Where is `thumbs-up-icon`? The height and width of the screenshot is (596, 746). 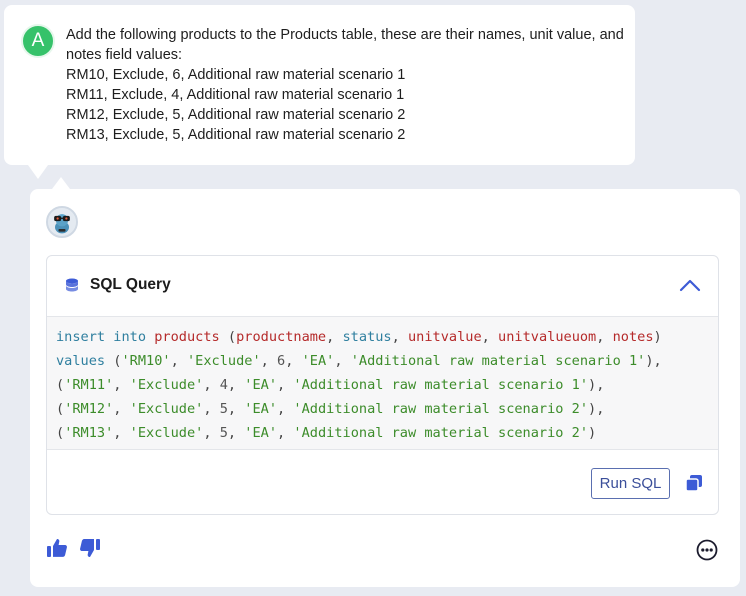
thumbs-up-icon is located at coordinates (57, 548).